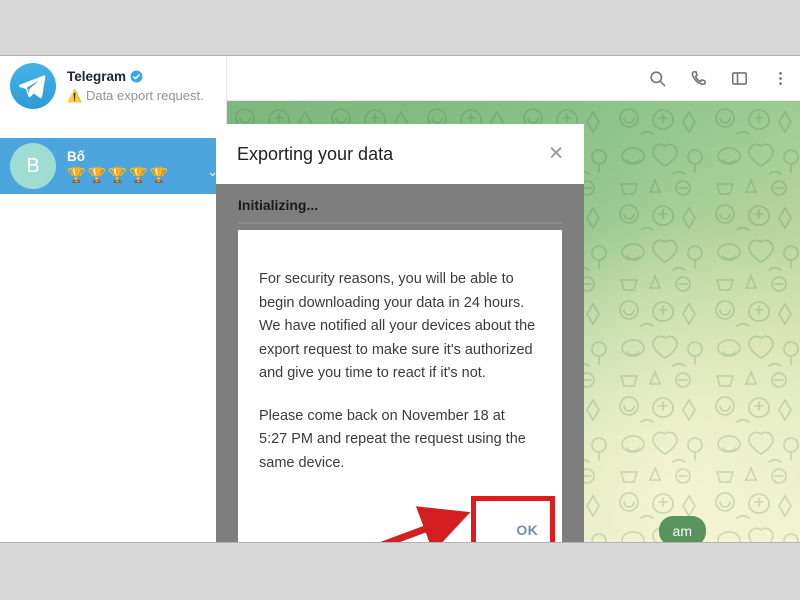 This screenshot has height=600, width=800. I want to click on chat-item-preview: Data export request., so click(144, 95).